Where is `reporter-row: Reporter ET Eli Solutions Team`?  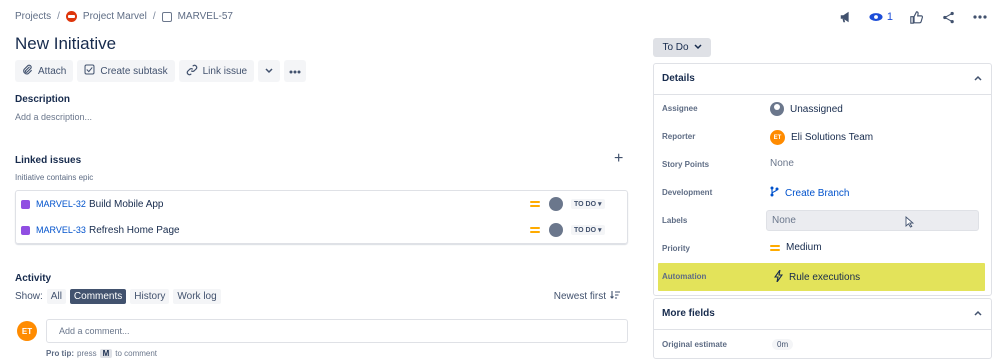
reporter-row: Reporter ET Eli Solutions Team is located at coordinates (822, 137).